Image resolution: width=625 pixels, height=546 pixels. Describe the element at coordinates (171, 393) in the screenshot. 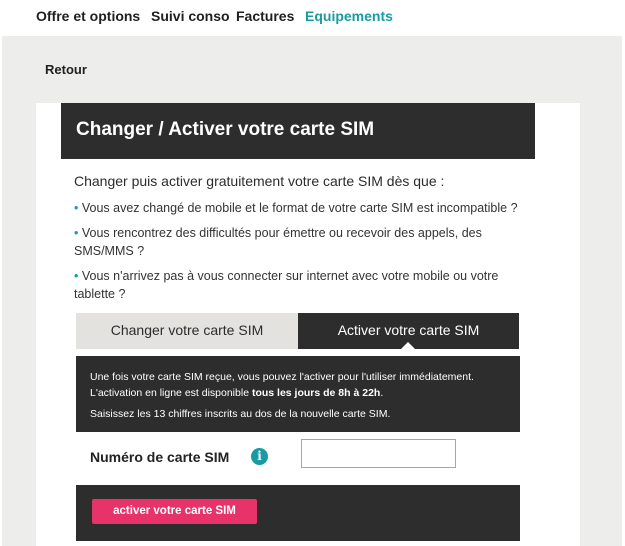

I see `info-line-2-text: L'activation en ligne est disponible` at that location.